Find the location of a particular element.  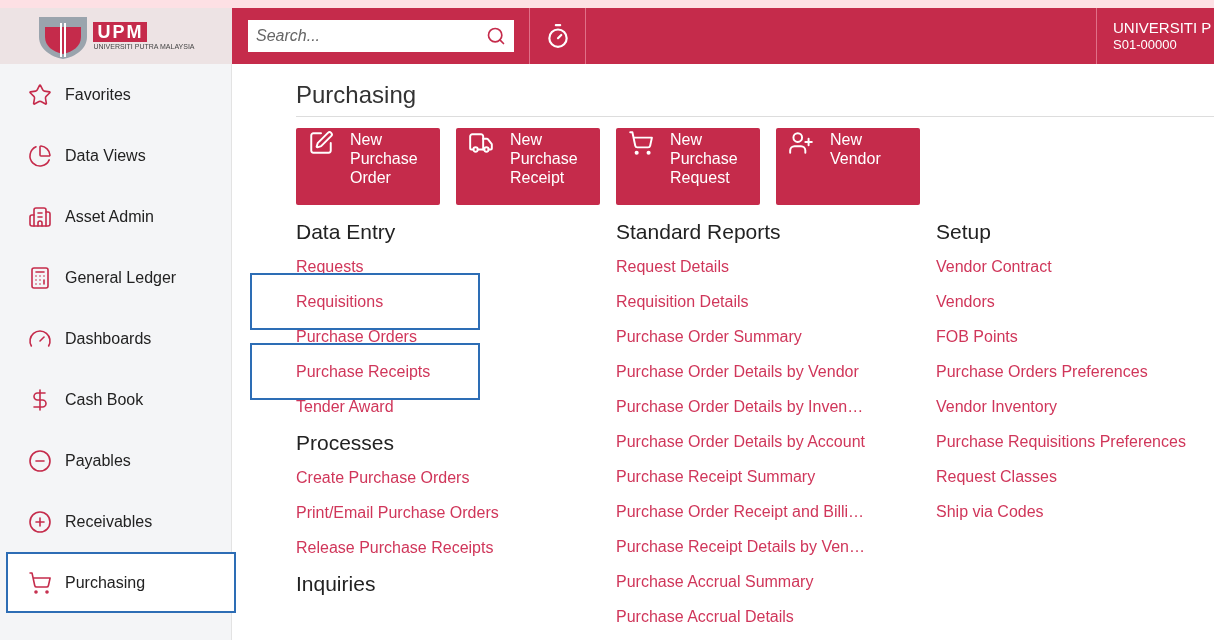

building-icon is located at coordinates (40, 216).